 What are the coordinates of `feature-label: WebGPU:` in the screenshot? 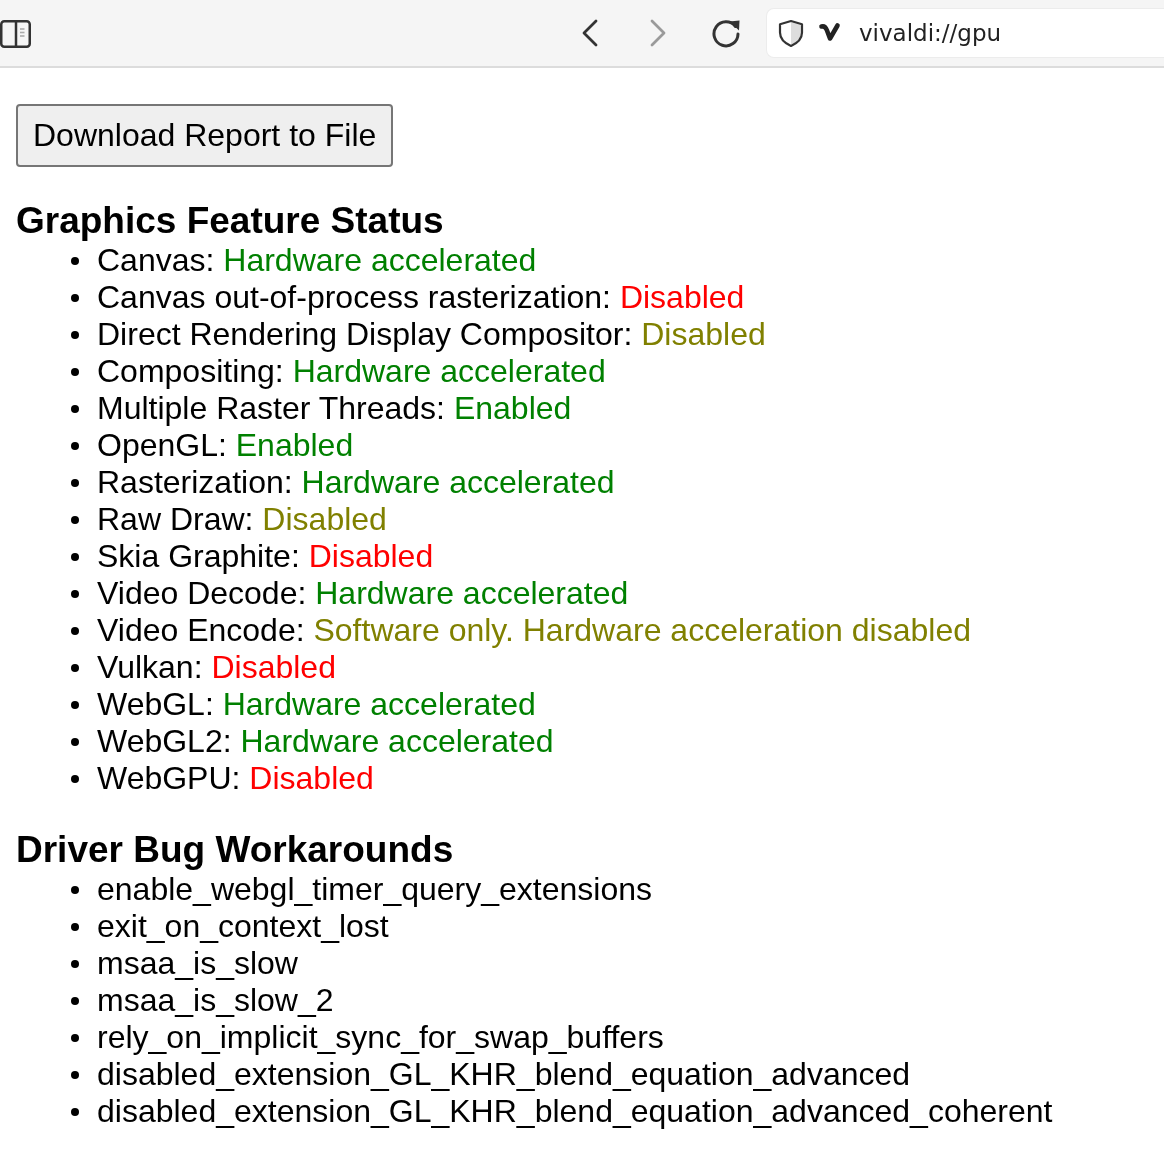 It's located at (169, 778).